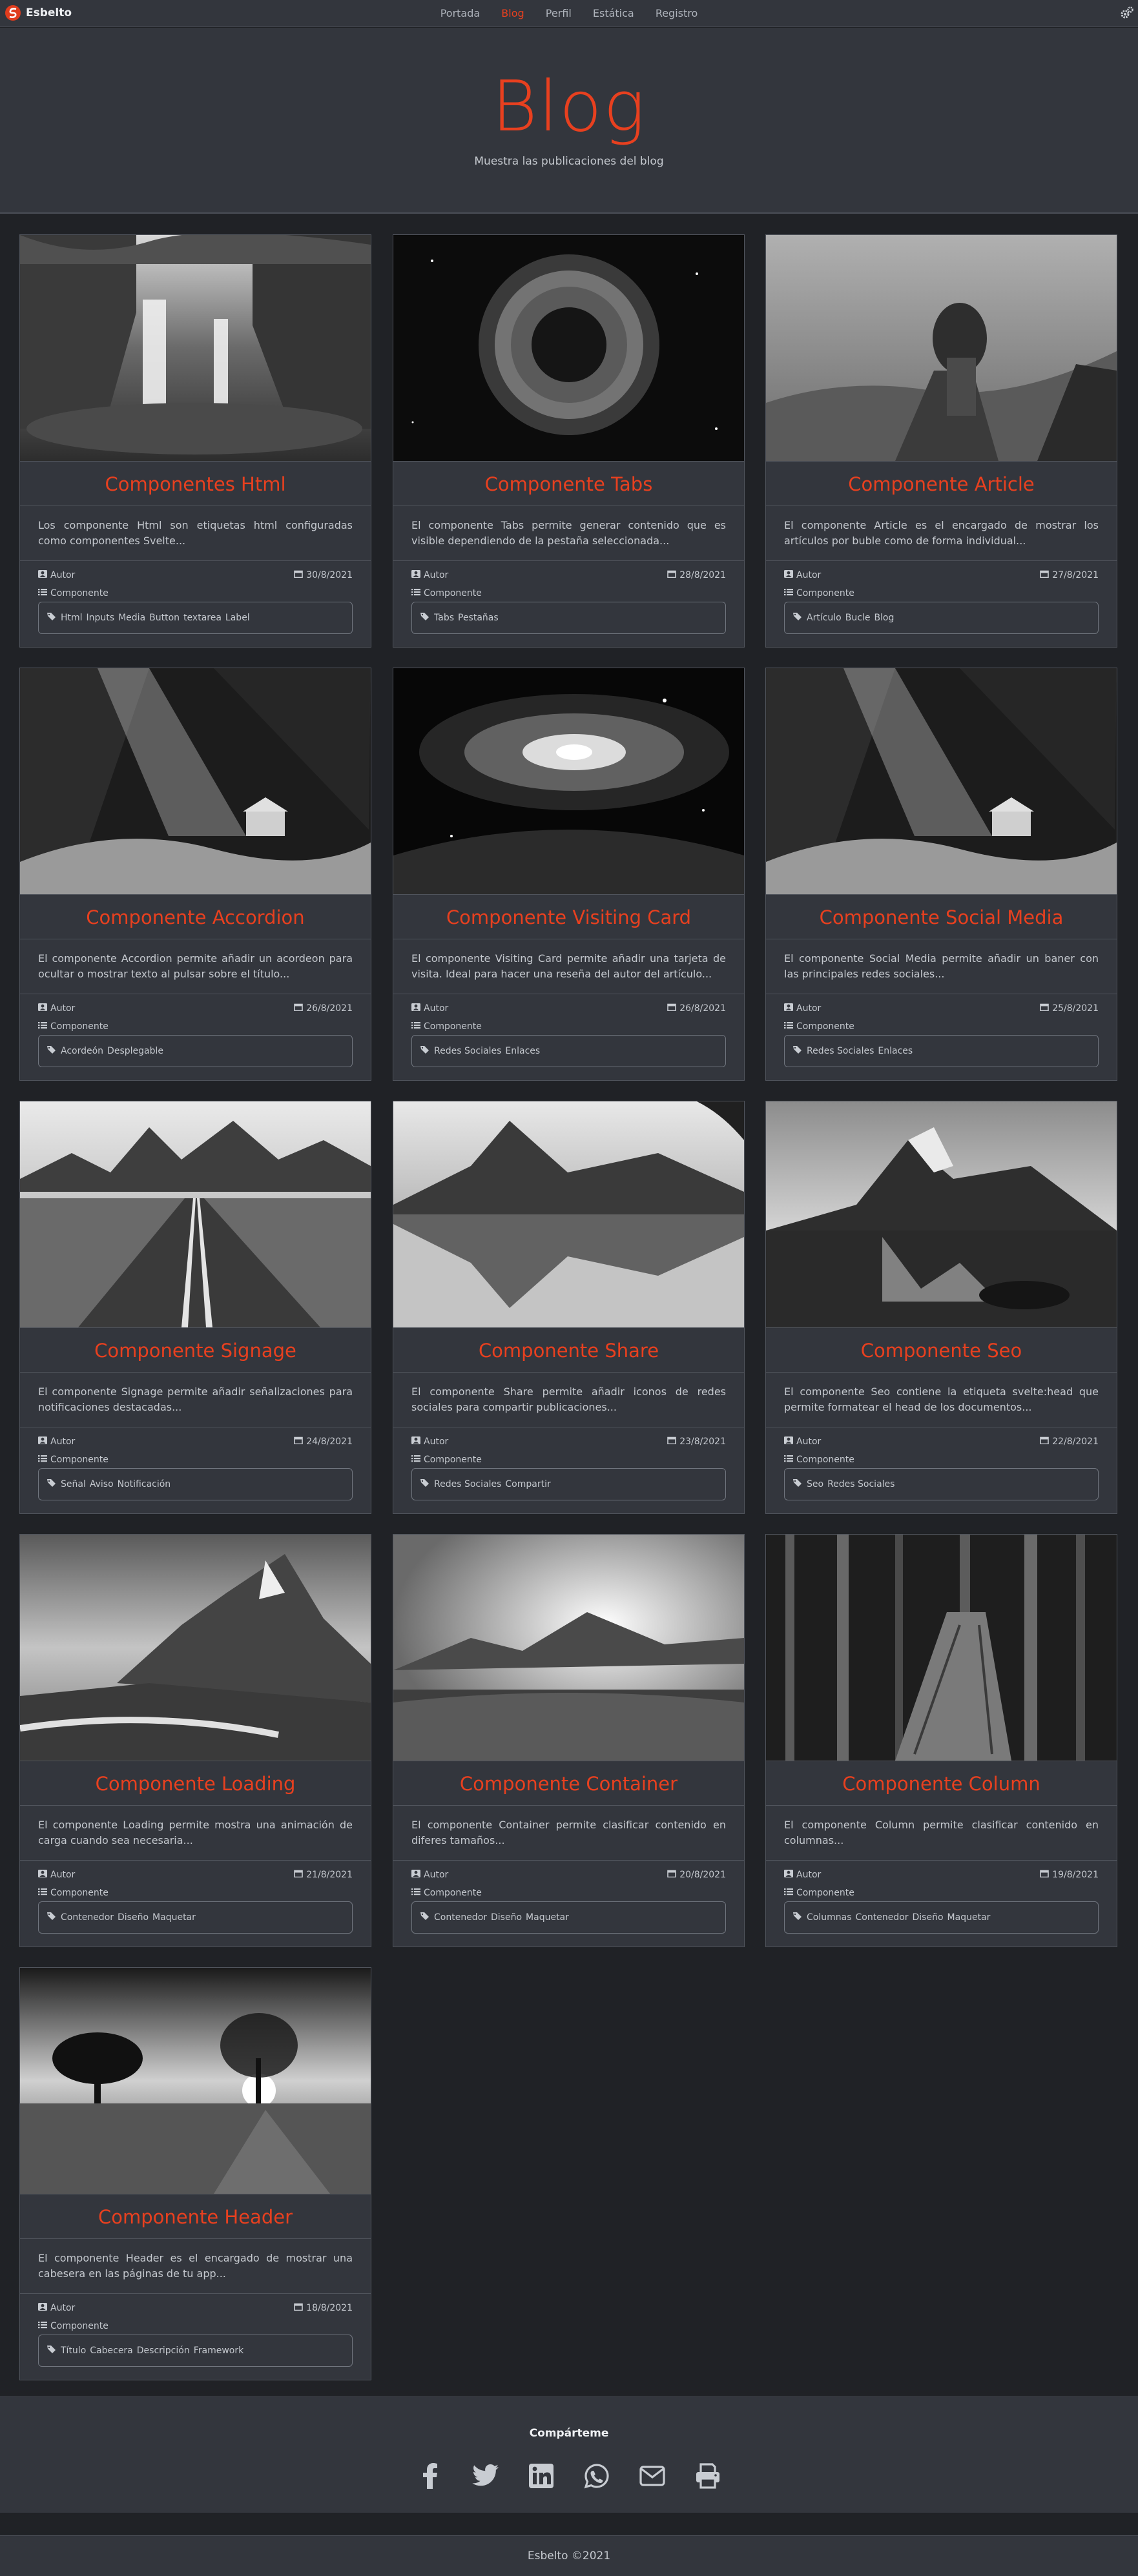 The width and height of the screenshot is (1138, 2576). Describe the element at coordinates (430, 2476) in the screenshot. I see `facebook-icon` at that location.